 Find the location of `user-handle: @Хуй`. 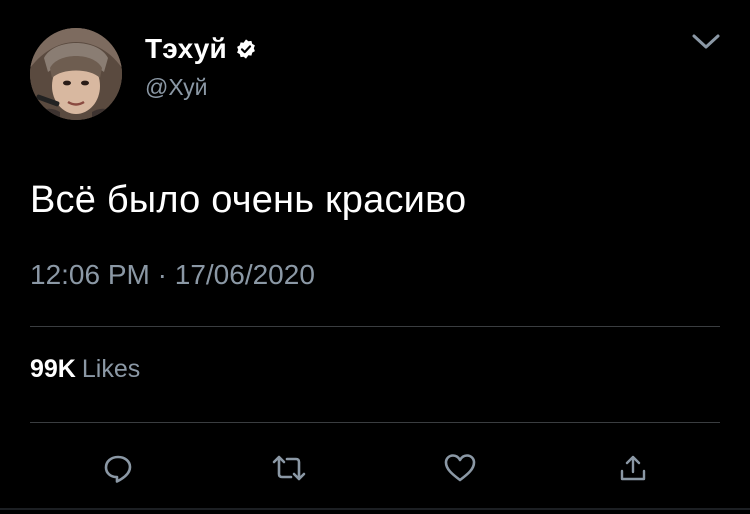

user-handle: @Хуй is located at coordinates (176, 87).